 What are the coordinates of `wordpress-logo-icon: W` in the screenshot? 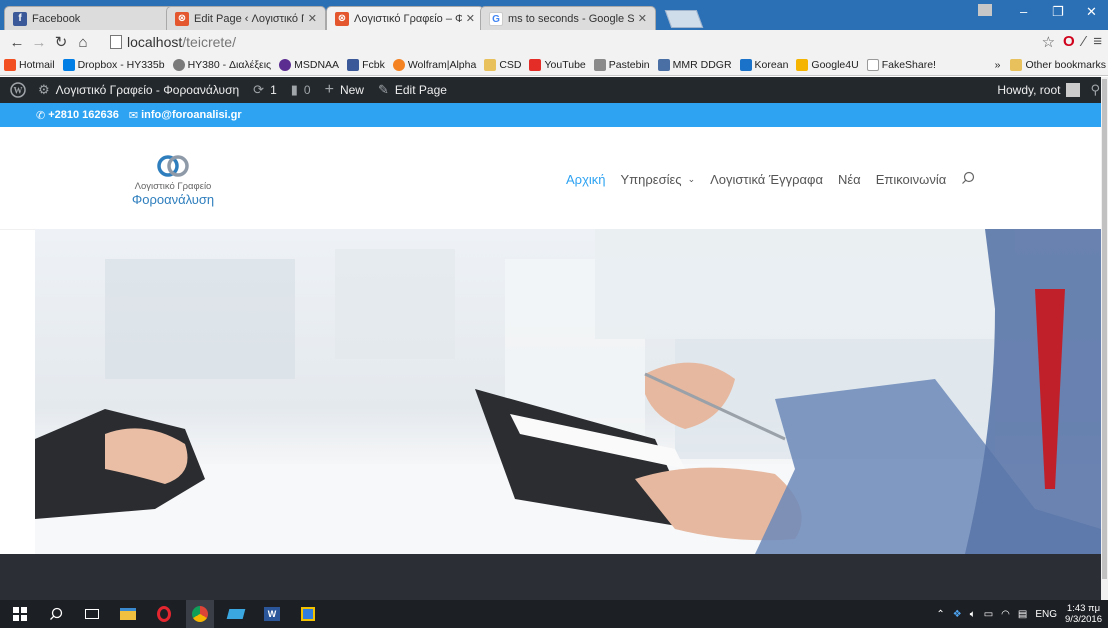 It's located at (18, 90).